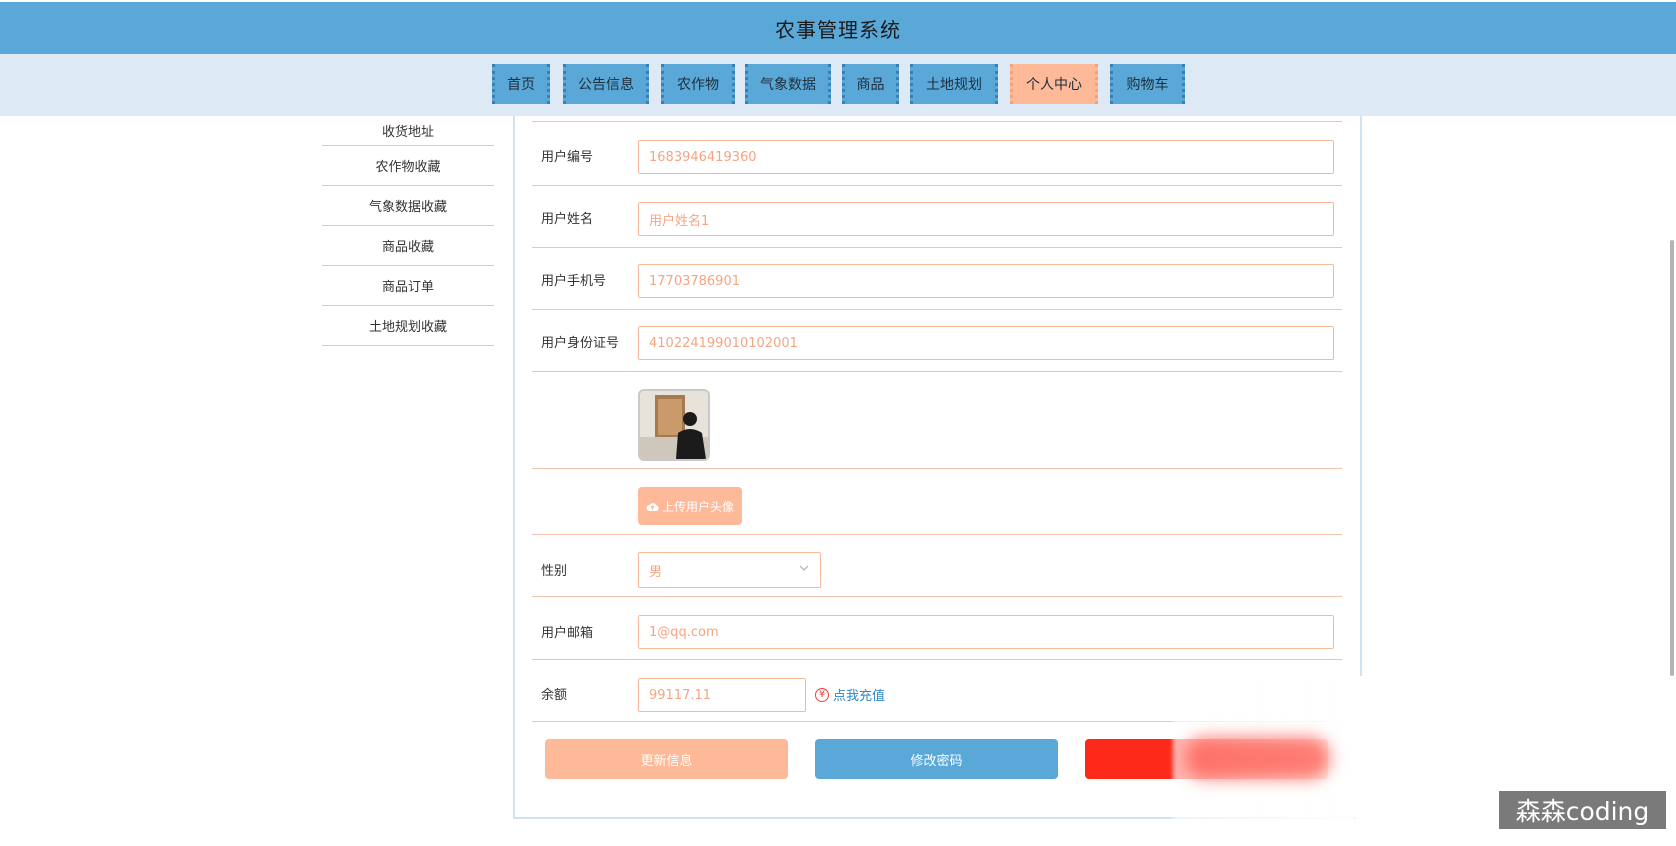 The image size is (1676, 846). Describe the element at coordinates (666, 759) in the screenshot. I see `update-info-button: 更新信息` at that location.